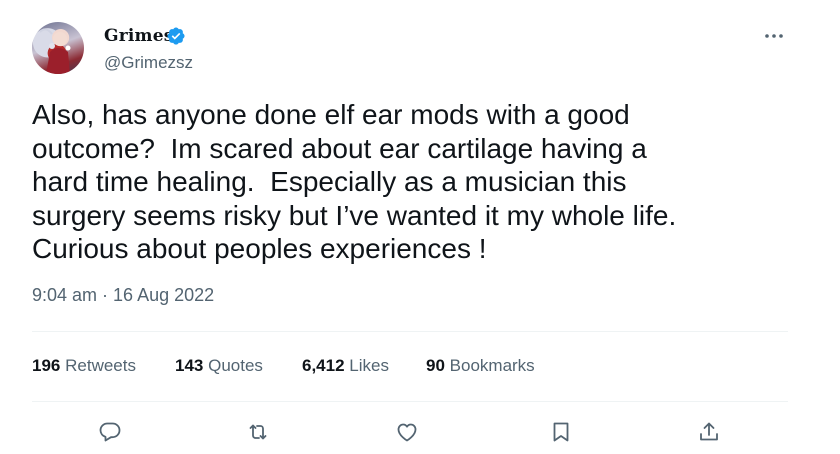 The height and width of the screenshot is (454, 840). I want to click on retweets-label: Retweets, so click(100, 365).